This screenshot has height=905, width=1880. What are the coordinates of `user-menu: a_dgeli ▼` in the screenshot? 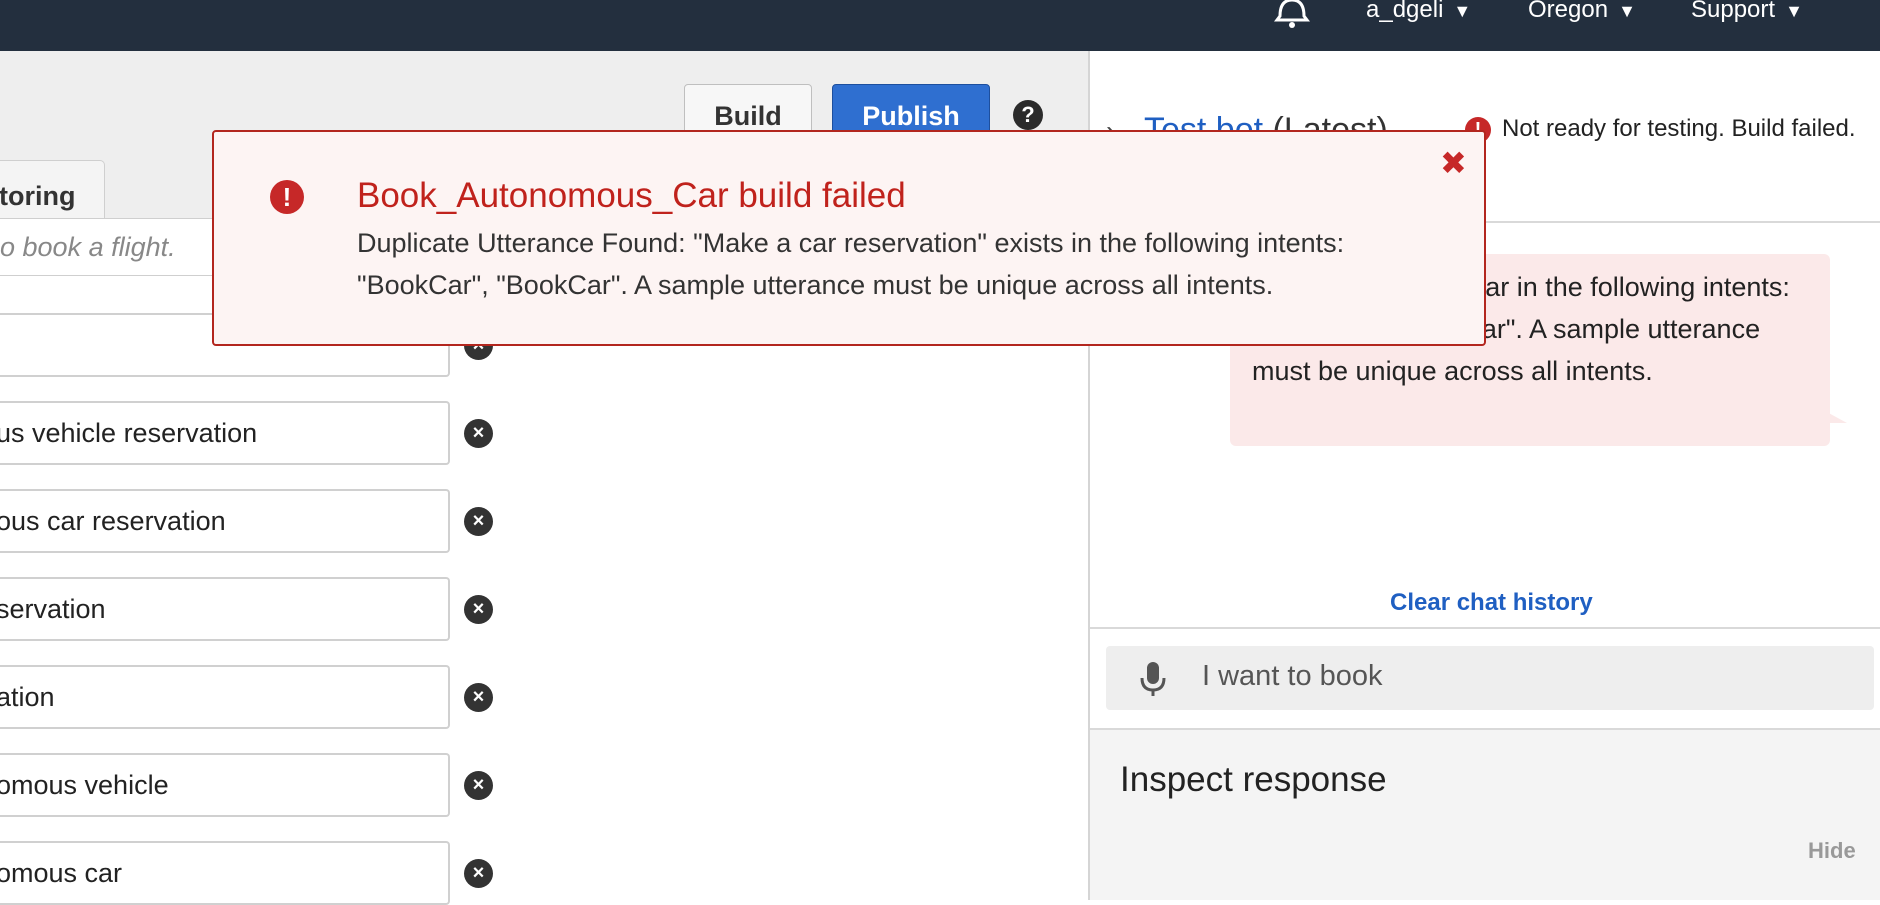 It's located at (1418, 13).